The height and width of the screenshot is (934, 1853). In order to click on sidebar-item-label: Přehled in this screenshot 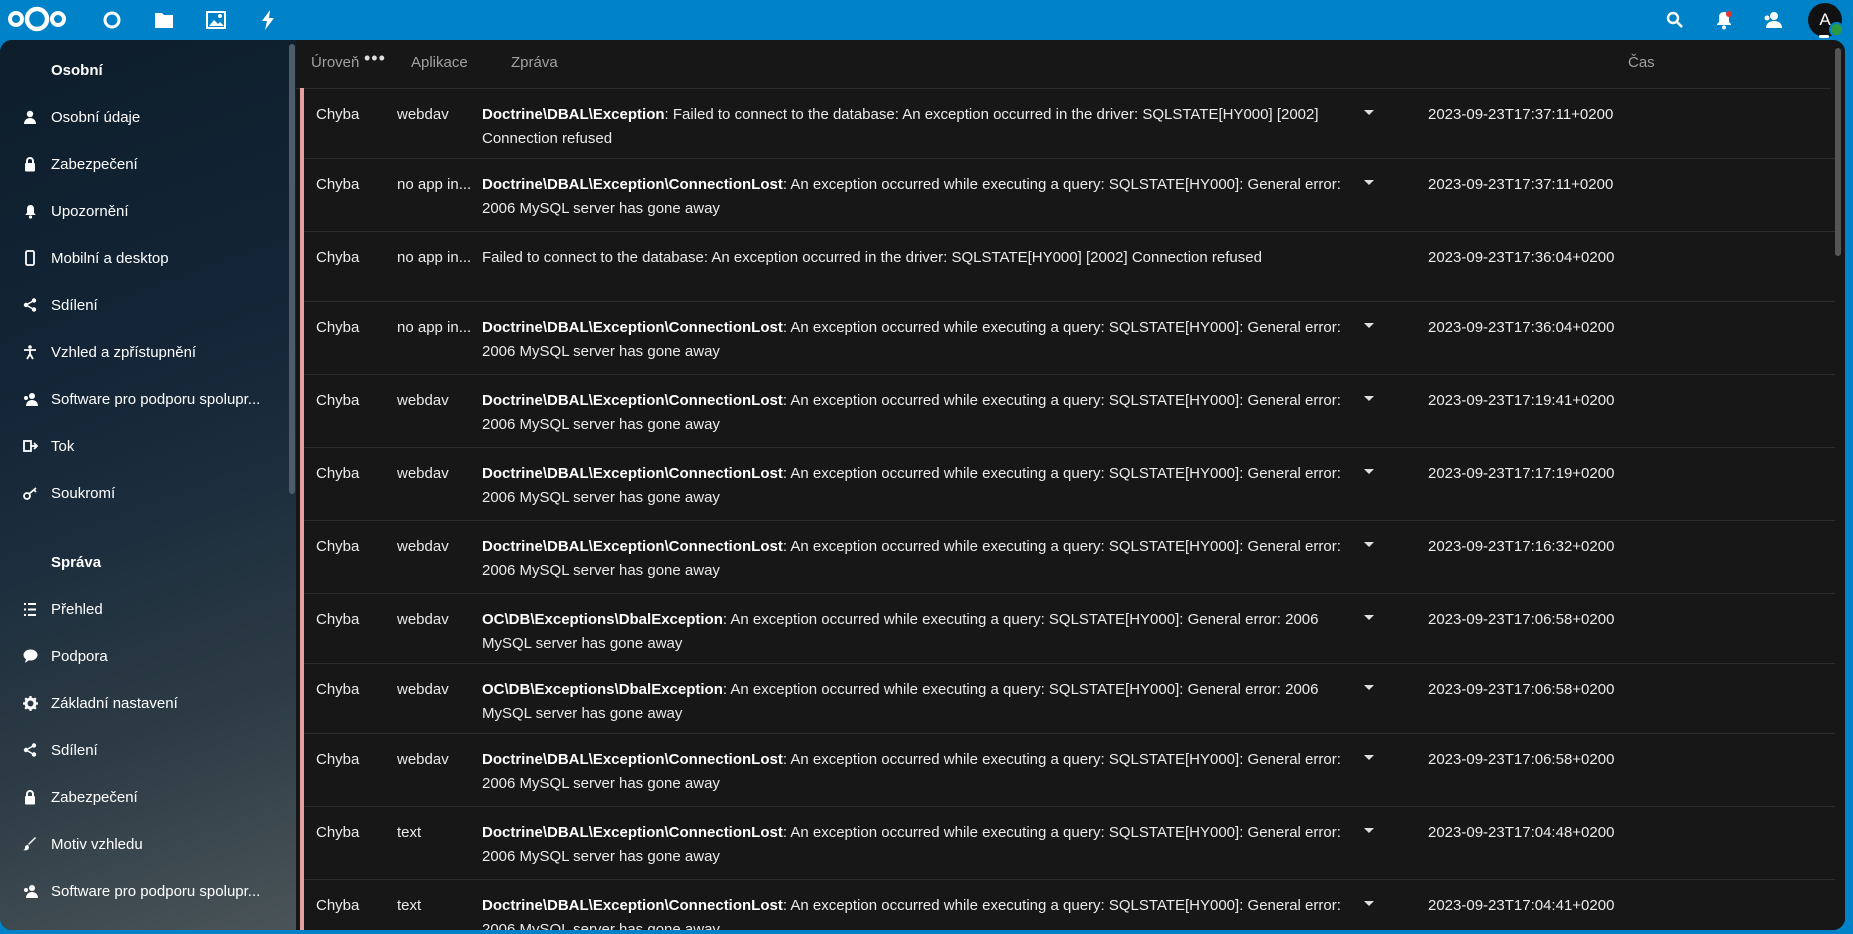, I will do `click(77, 609)`.